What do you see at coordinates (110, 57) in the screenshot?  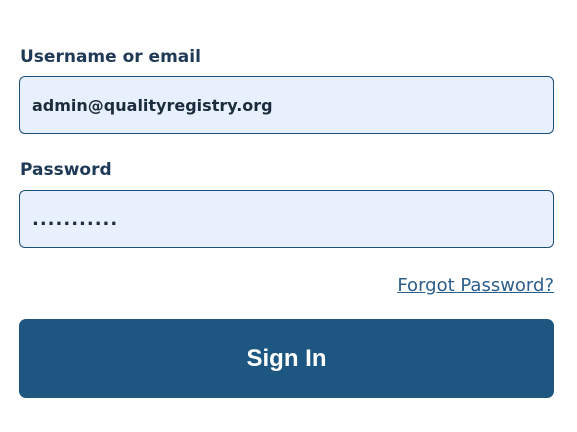 I see `username-label: Username or email` at bounding box center [110, 57].